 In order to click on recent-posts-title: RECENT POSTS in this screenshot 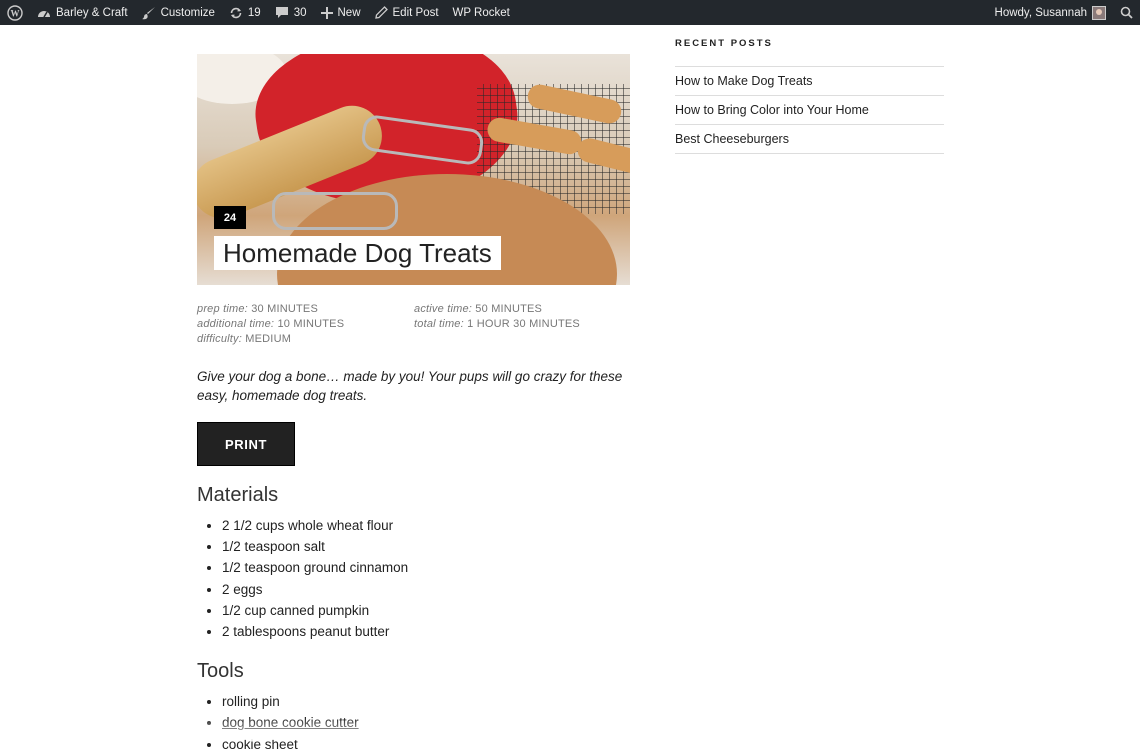, I will do `click(724, 43)`.